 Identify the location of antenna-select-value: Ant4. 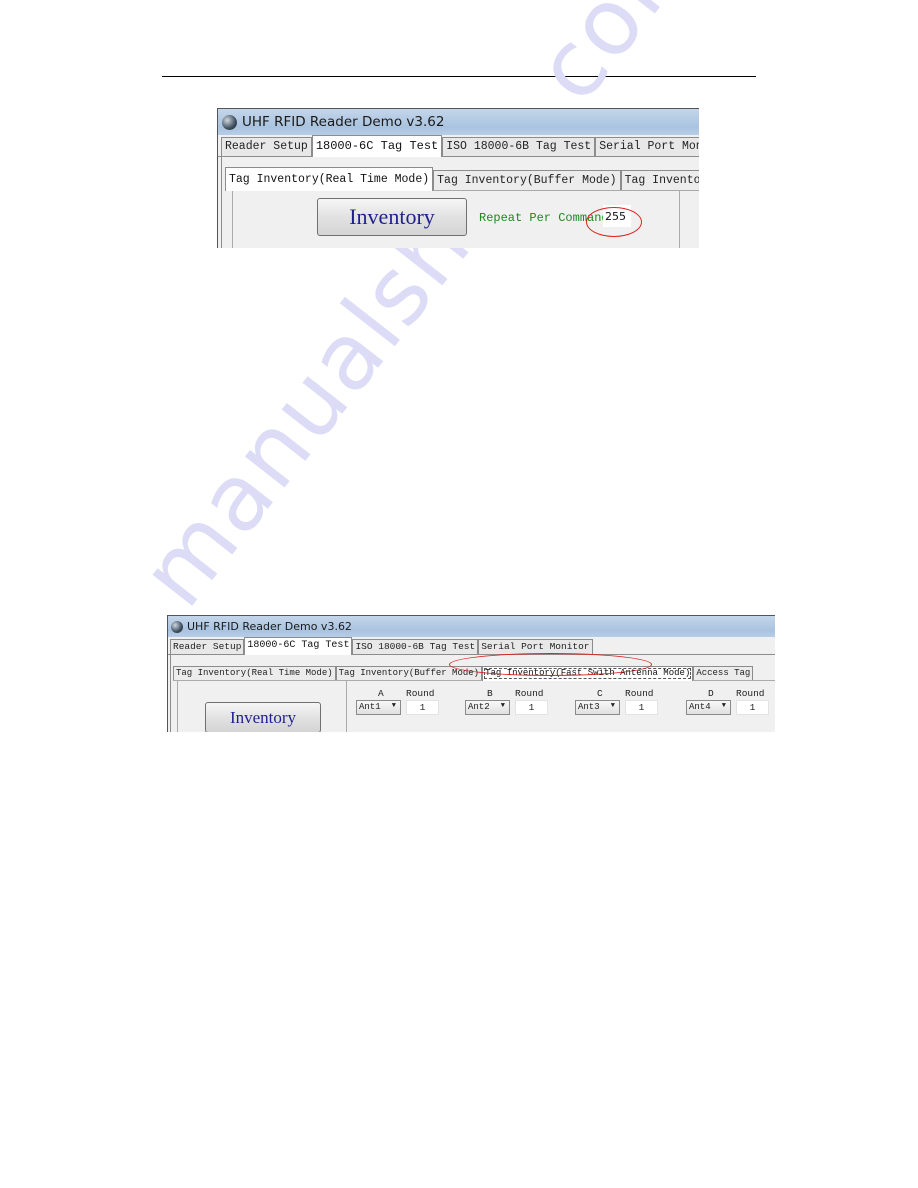
(700, 707).